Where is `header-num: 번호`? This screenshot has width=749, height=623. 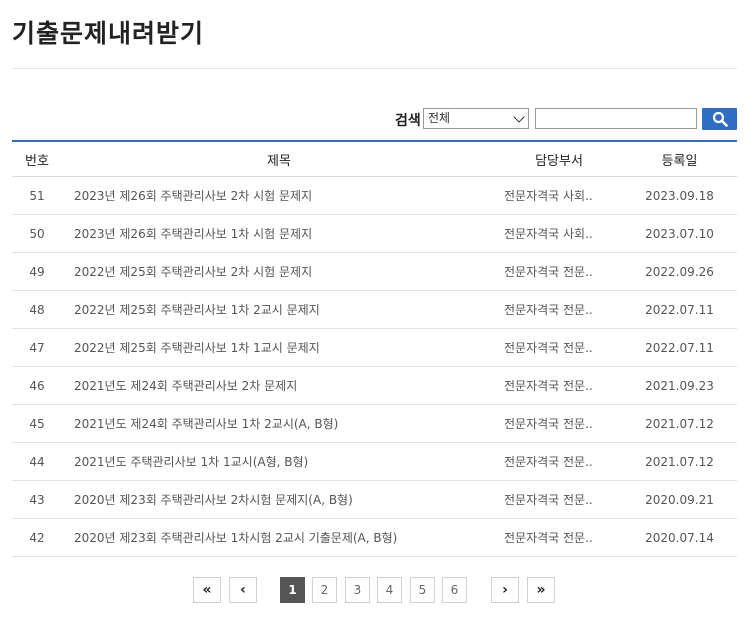 header-num: 번호 is located at coordinates (37, 158).